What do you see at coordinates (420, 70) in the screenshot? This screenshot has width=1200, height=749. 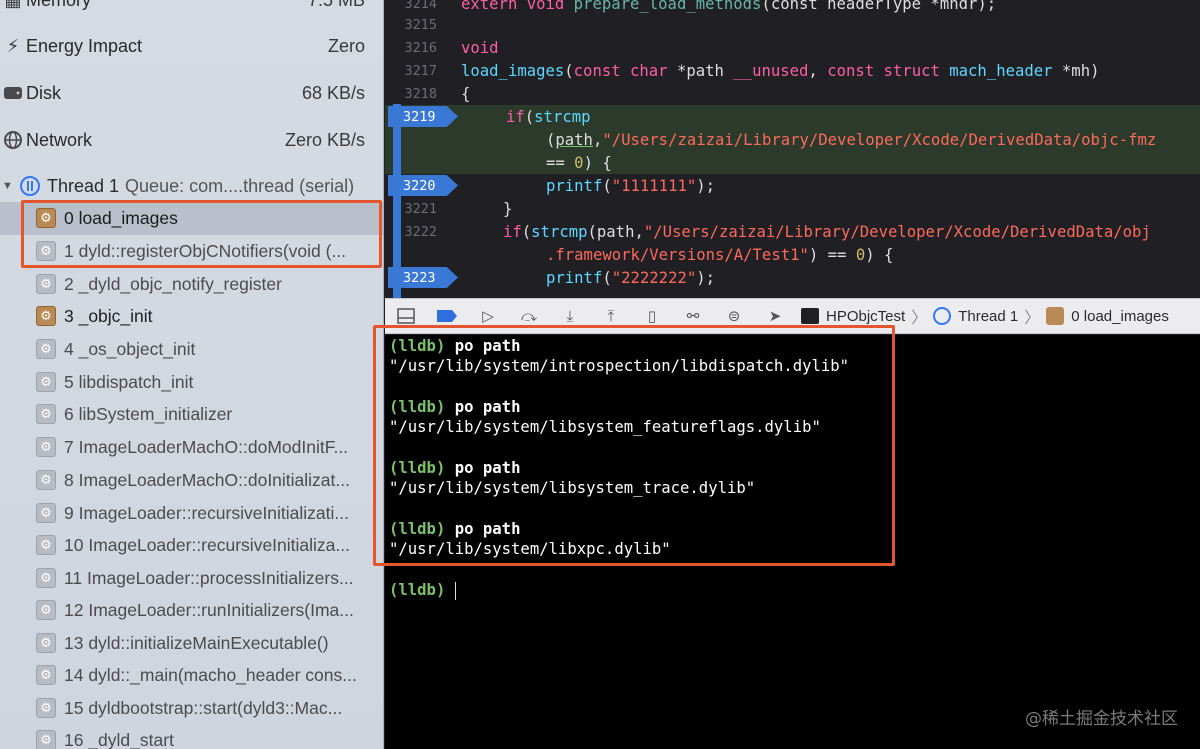 I see `line-number: 3217` at bounding box center [420, 70].